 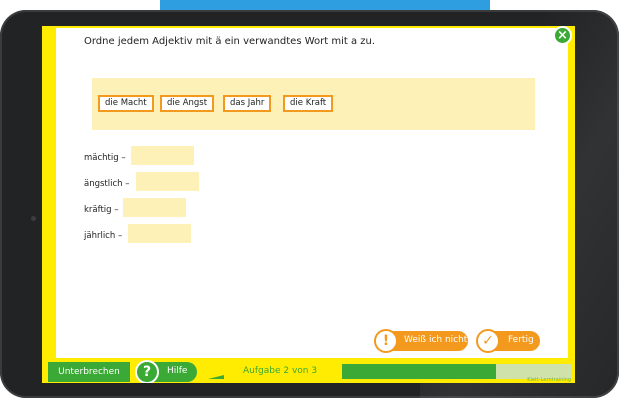 I want to click on camera-icon, so click(x=33, y=218).